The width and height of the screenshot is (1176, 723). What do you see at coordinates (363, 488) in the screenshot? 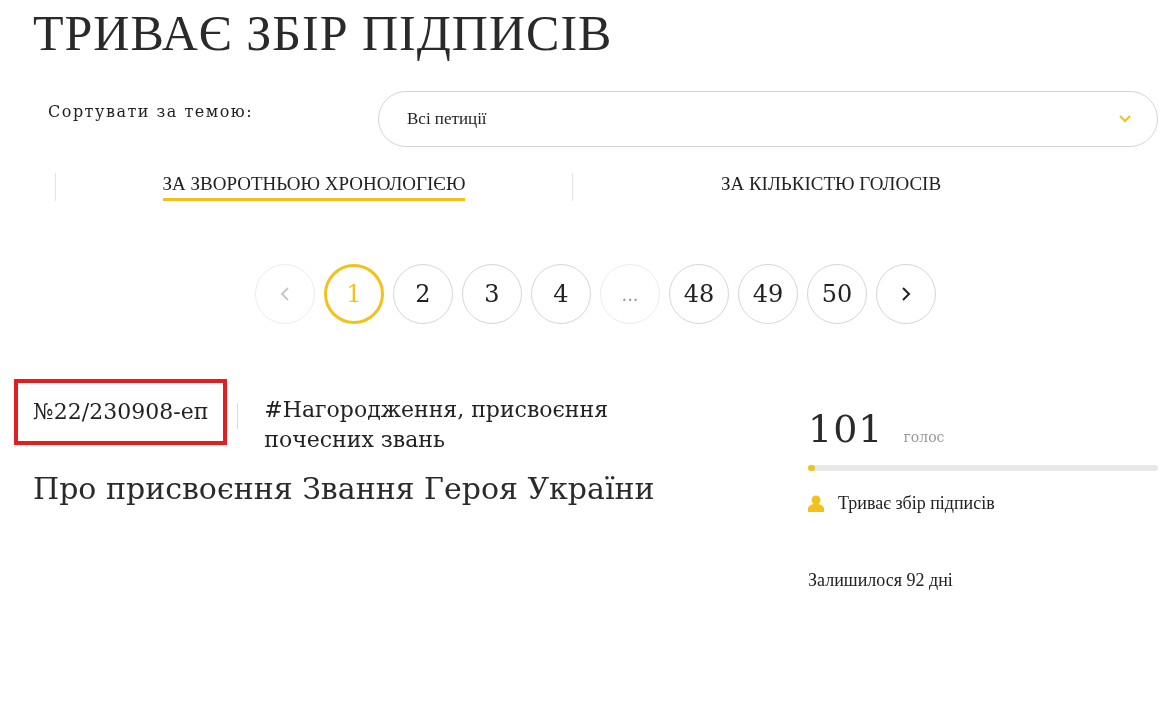
I see `petition-title: Про присвоєння Звання Героя України` at bounding box center [363, 488].